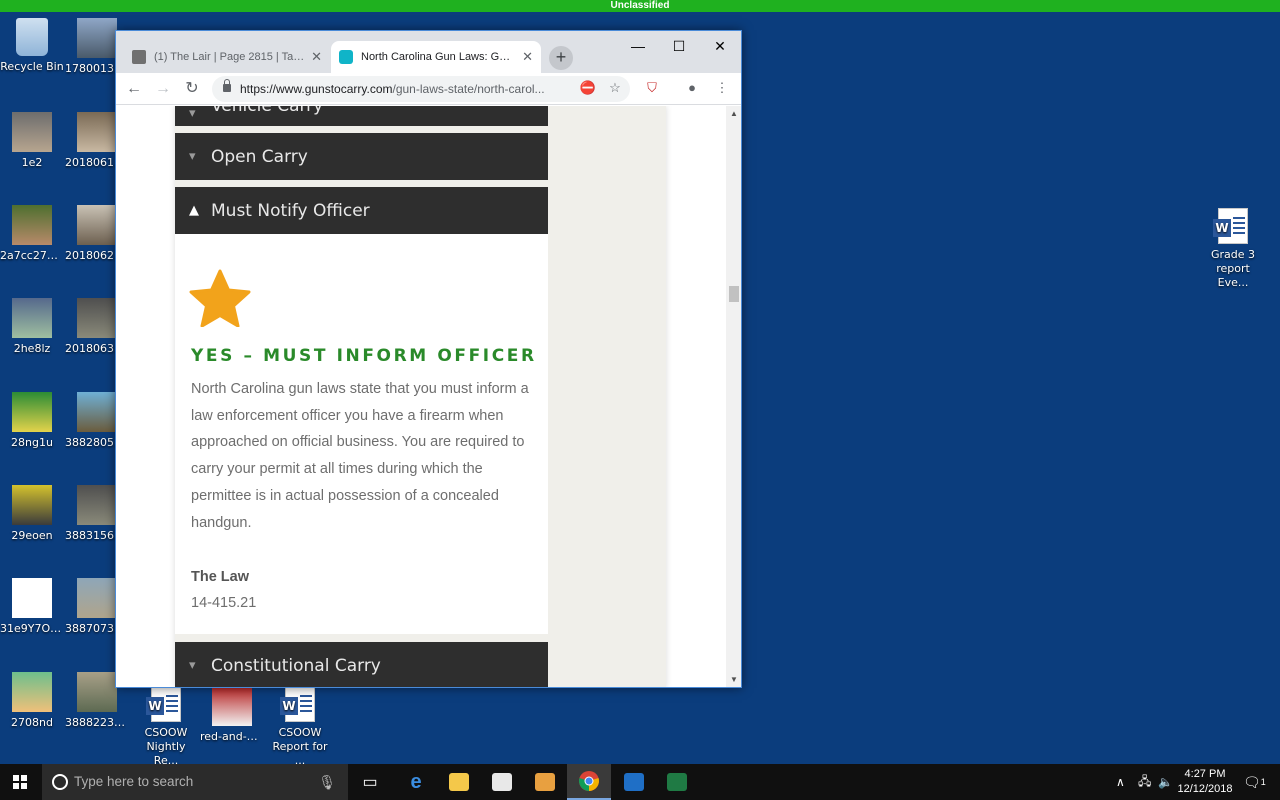  What do you see at coordinates (734, 294) in the screenshot?
I see `scrollbar-thumb` at bounding box center [734, 294].